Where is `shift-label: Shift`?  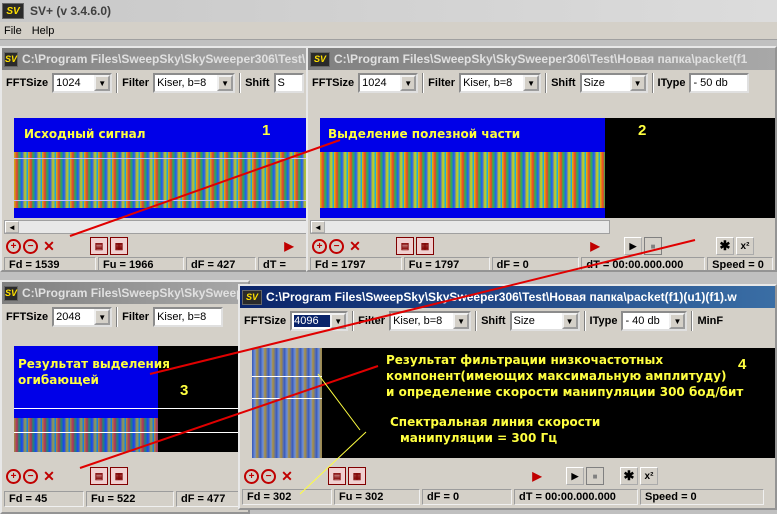
shift-label: Shift is located at coordinates (563, 83).